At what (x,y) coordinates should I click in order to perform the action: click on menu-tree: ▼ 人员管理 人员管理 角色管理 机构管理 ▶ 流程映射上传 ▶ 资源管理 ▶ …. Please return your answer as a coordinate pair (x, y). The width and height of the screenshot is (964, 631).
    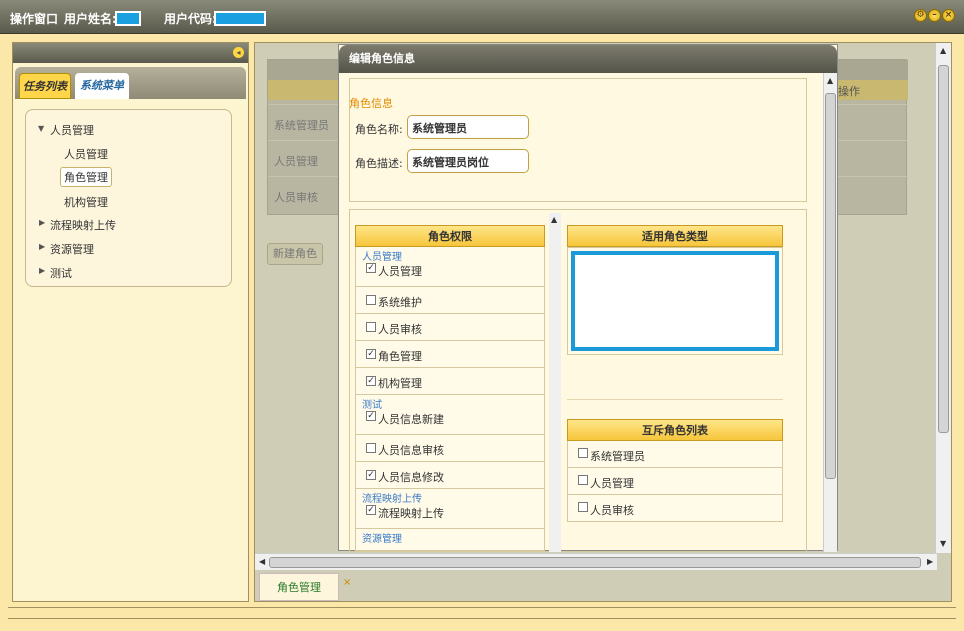
    Looking at the image, I should click on (128, 198).